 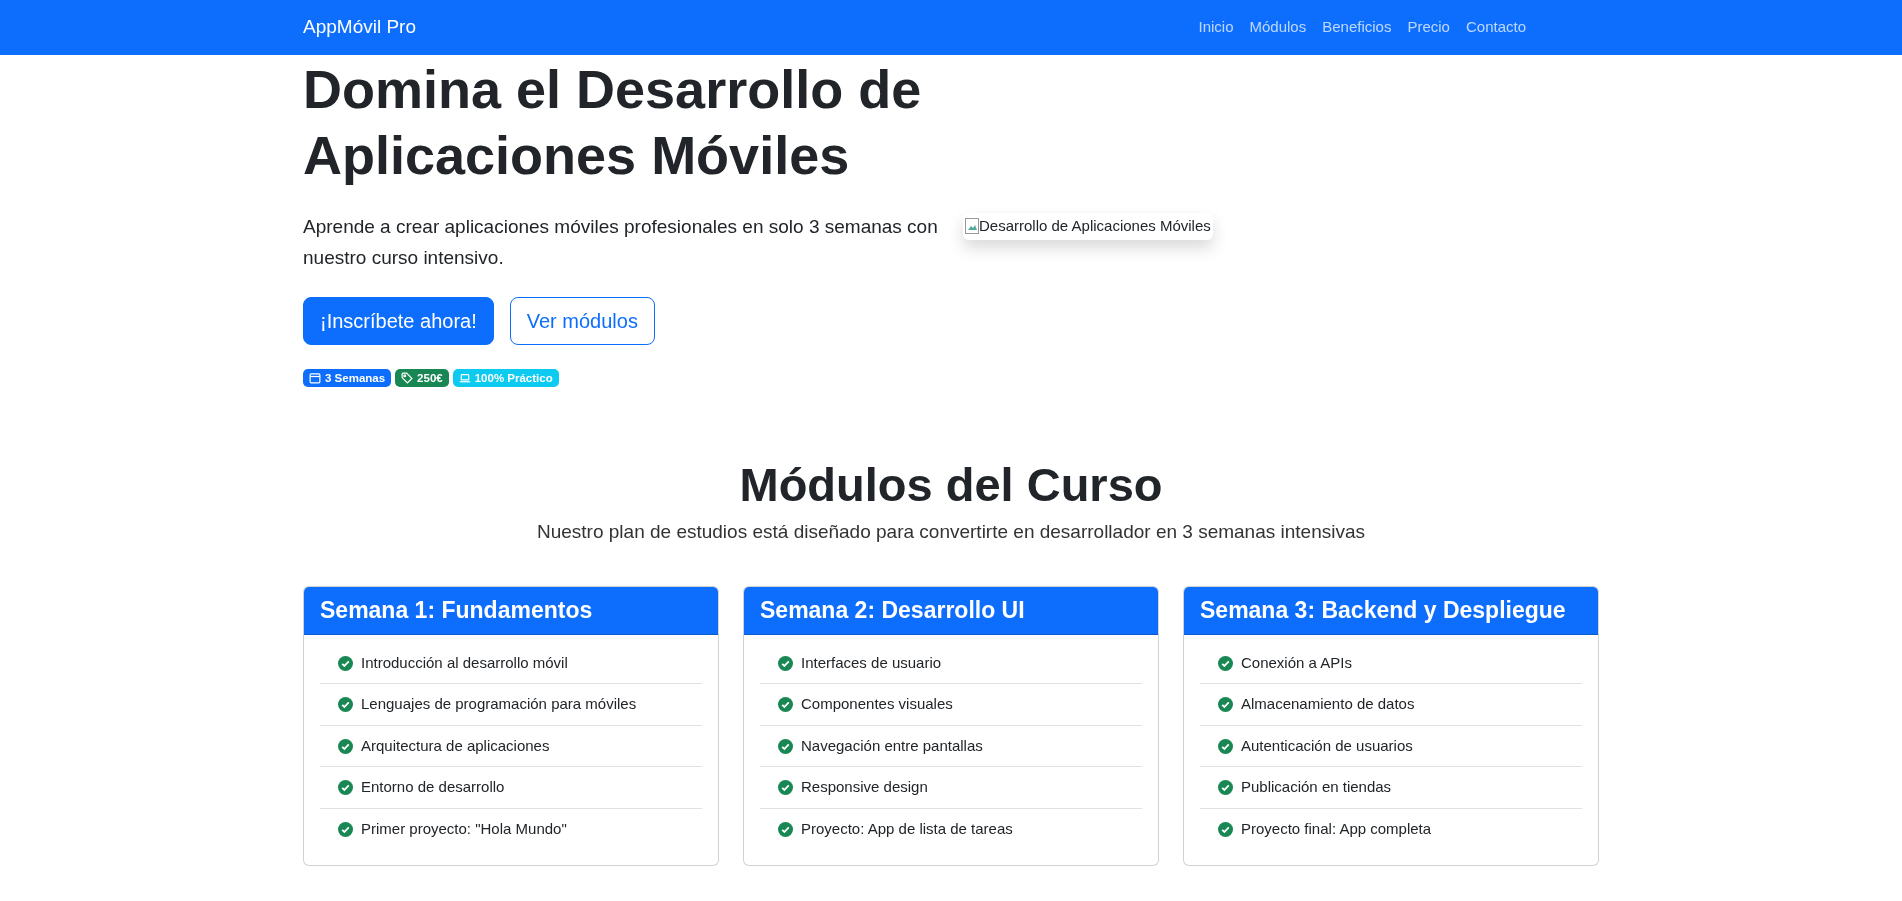 I want to click on module-topic: Entorno de desarrollo, so click(x=433, y=787).